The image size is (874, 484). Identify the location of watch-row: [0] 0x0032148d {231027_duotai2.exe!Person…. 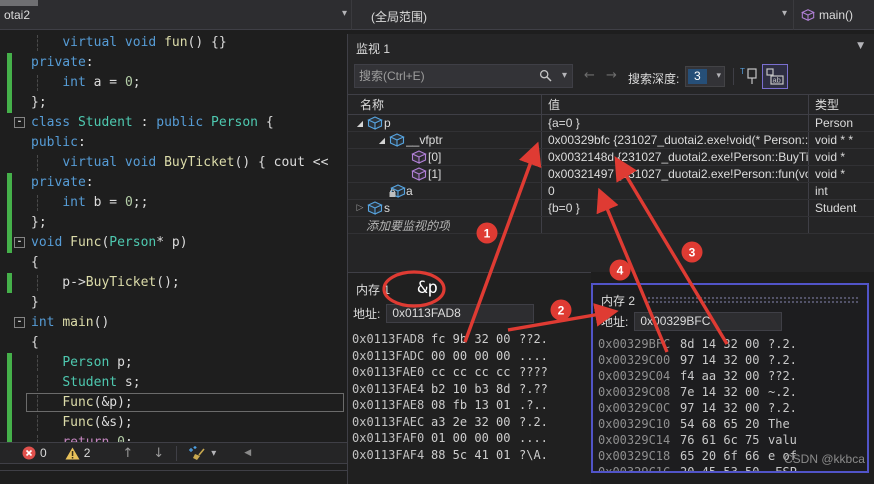
(611, 157).